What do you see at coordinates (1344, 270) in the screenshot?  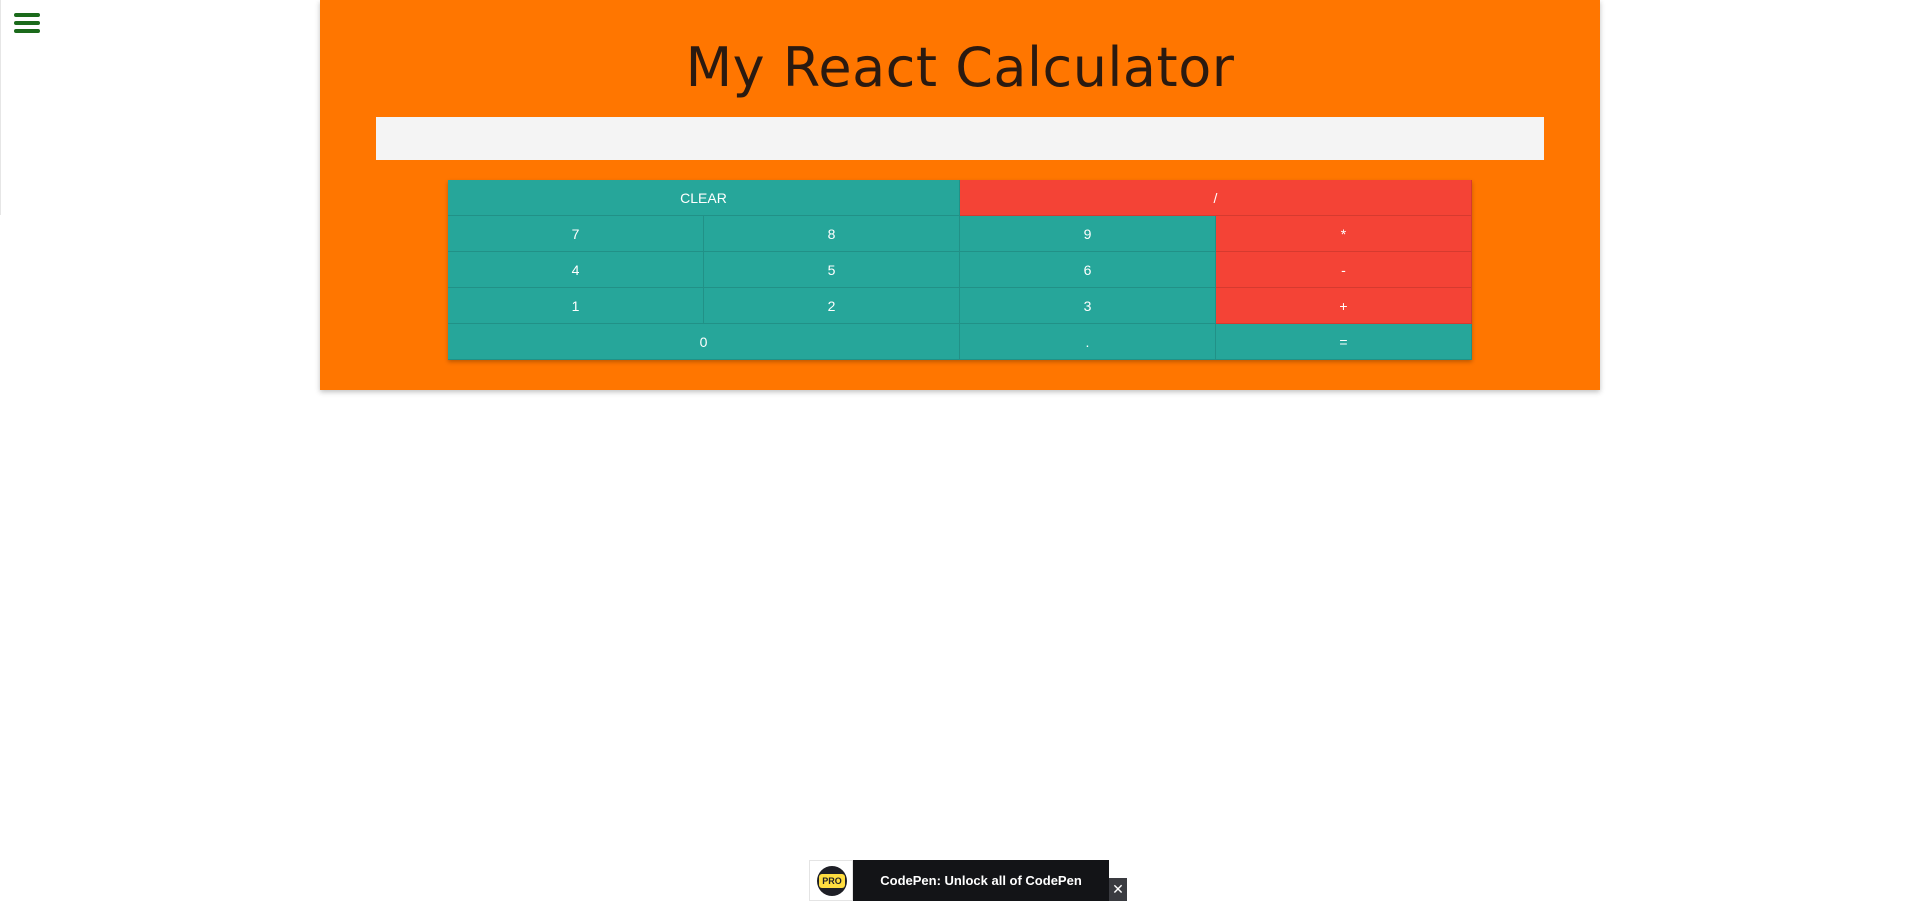 I see `subtract-button: -` at bounding box center [1344, 270].